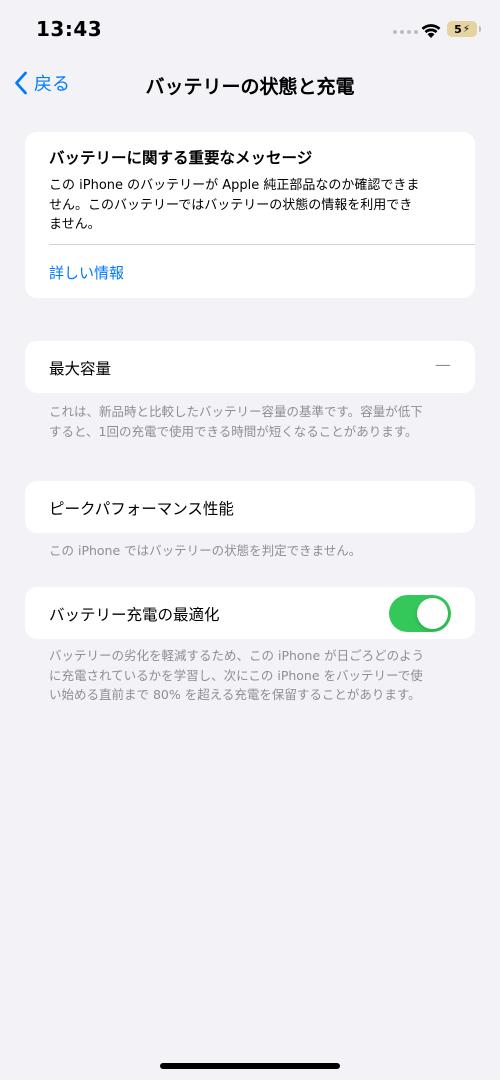  I want to click on back-button: 戻る, so click(42, 83).